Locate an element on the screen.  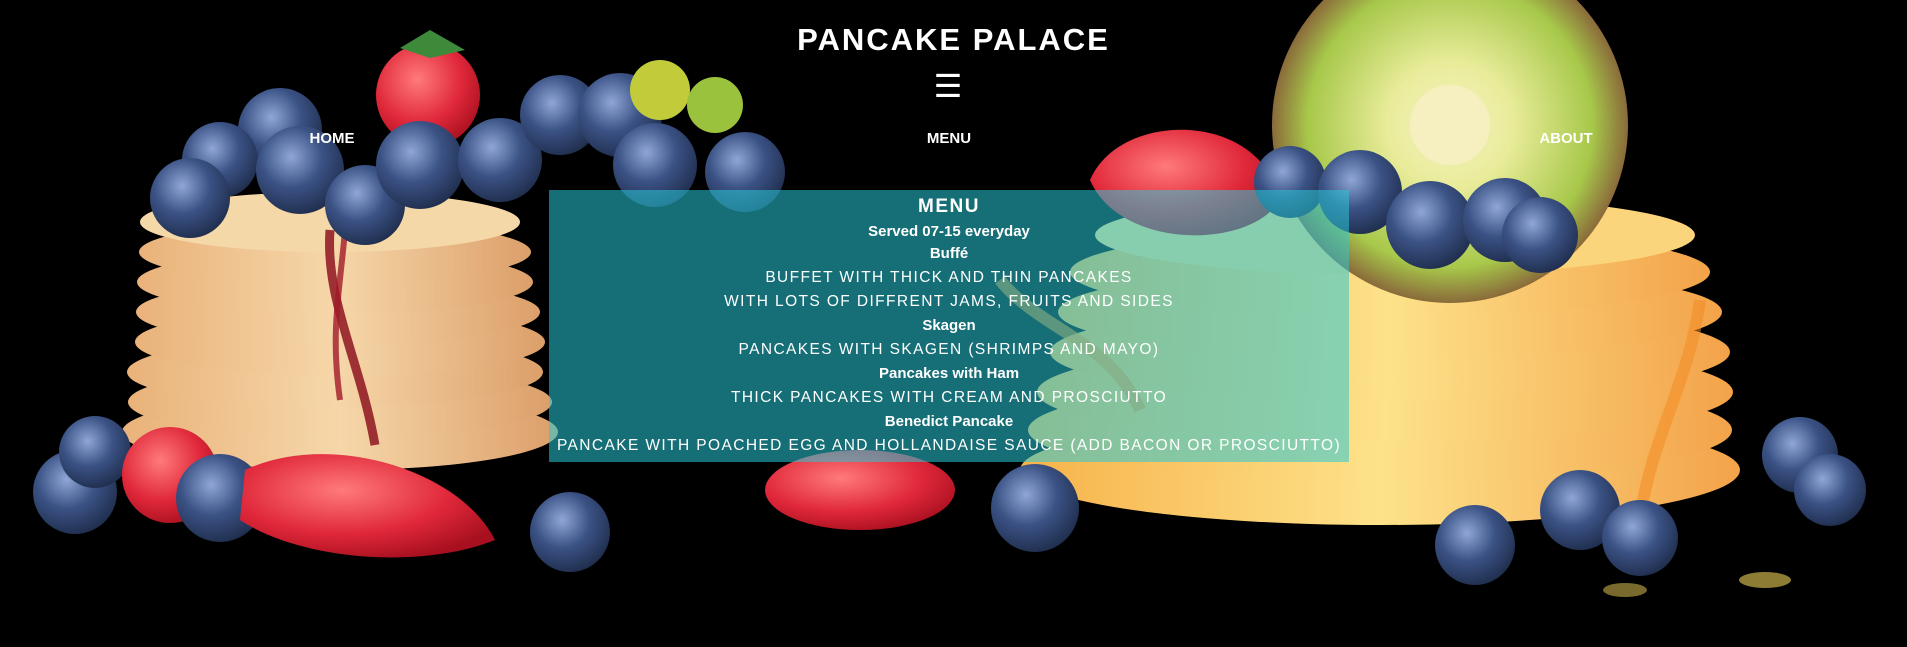
menu-item-name: Buffé is located at coordinates (949, 253).